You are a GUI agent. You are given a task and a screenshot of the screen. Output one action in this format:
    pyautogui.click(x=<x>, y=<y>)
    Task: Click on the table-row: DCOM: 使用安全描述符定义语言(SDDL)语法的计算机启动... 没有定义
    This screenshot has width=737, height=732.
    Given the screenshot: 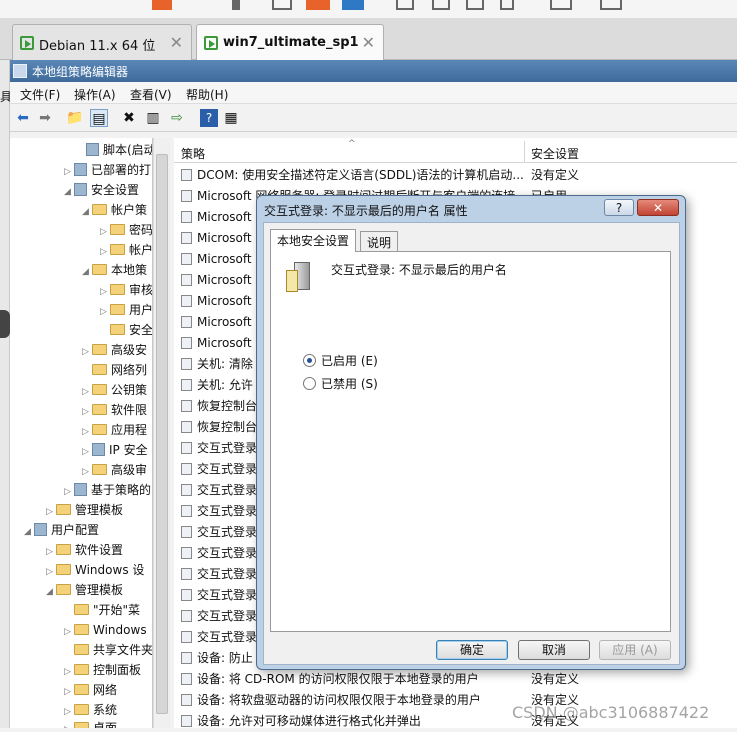 What is the action you would take?
    pyautogui.click(x=455, y=175)
    